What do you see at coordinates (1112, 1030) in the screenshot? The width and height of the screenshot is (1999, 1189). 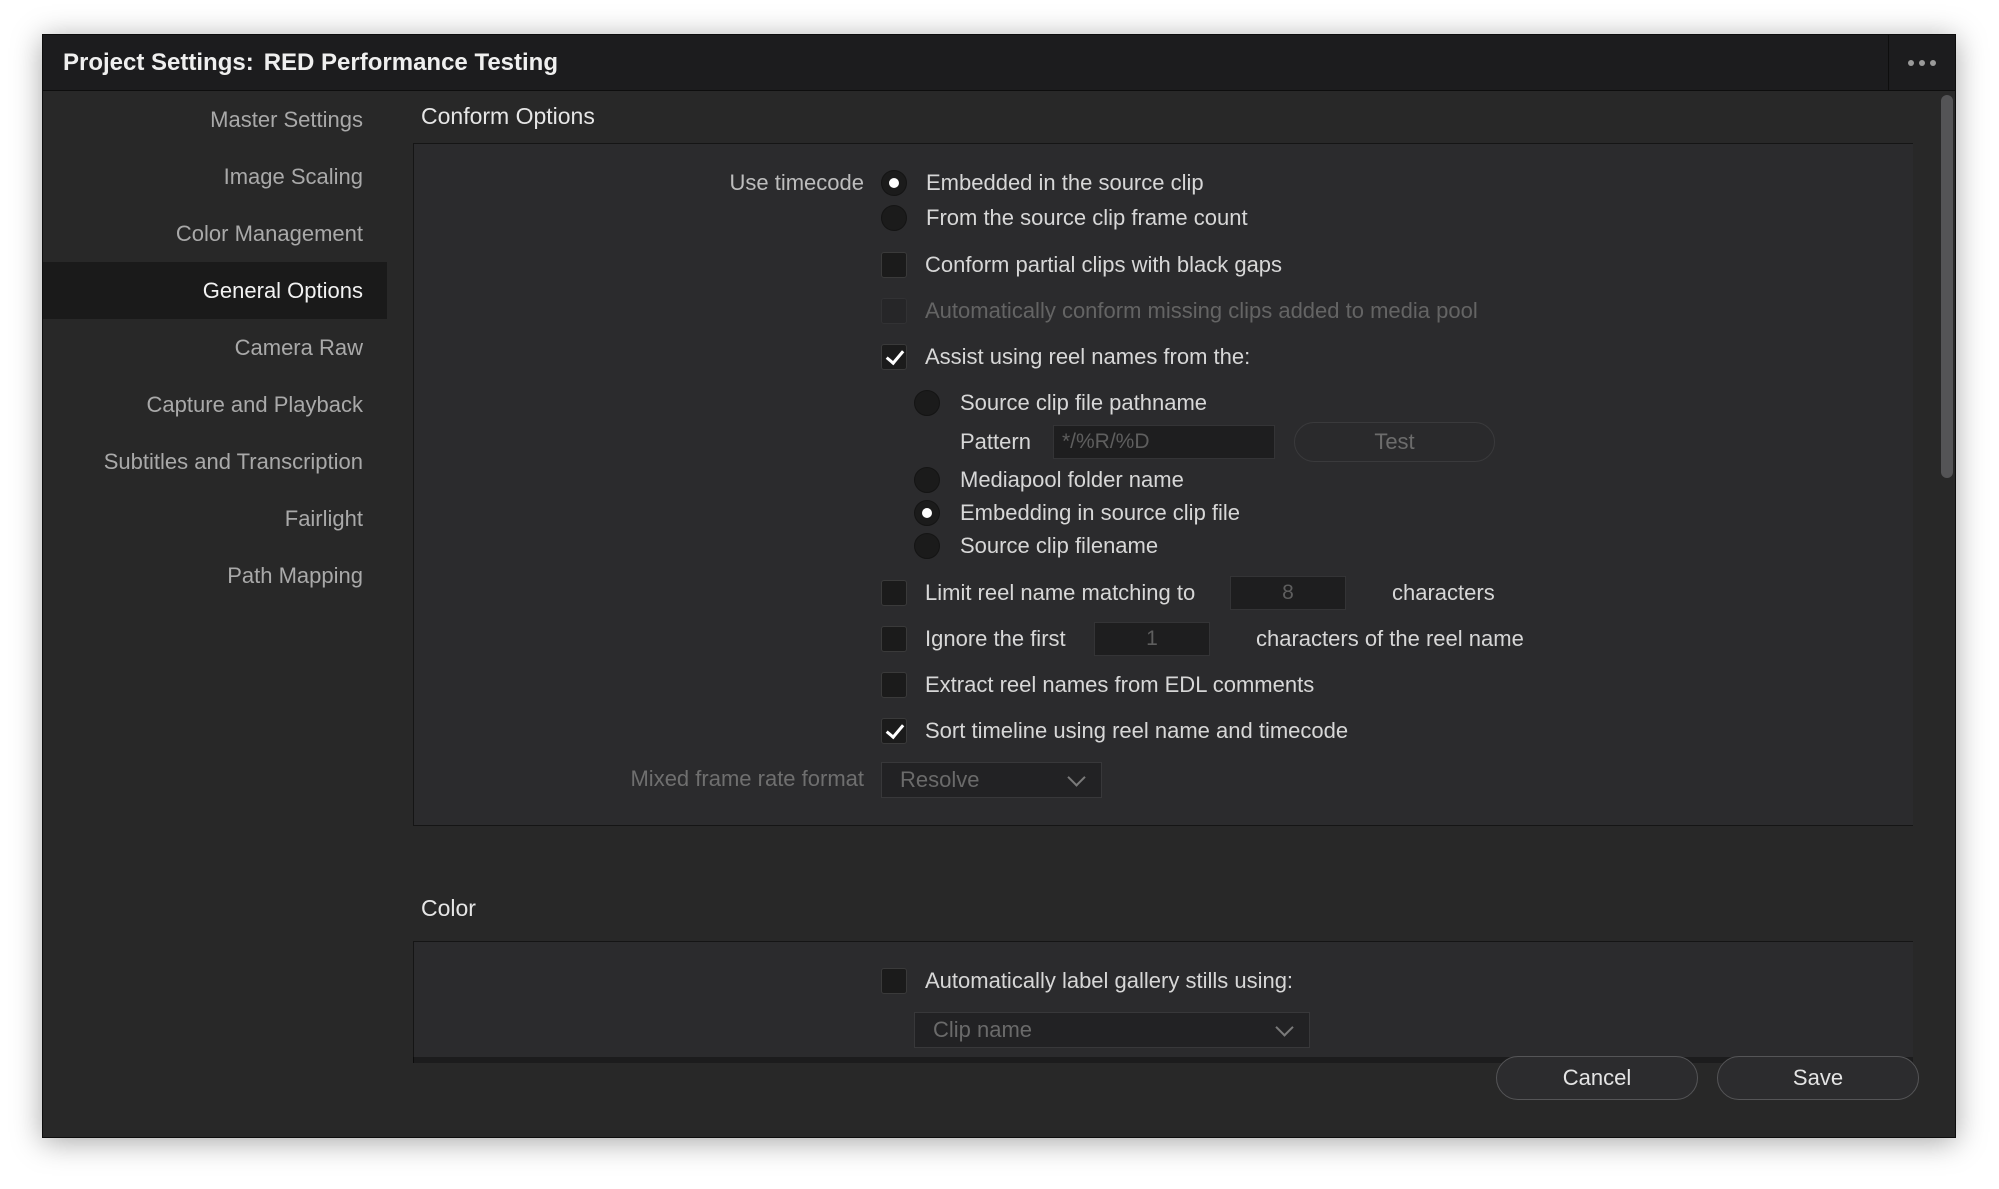 I see `label-source-select: Clip name` at bounding box center [1112, 1030].